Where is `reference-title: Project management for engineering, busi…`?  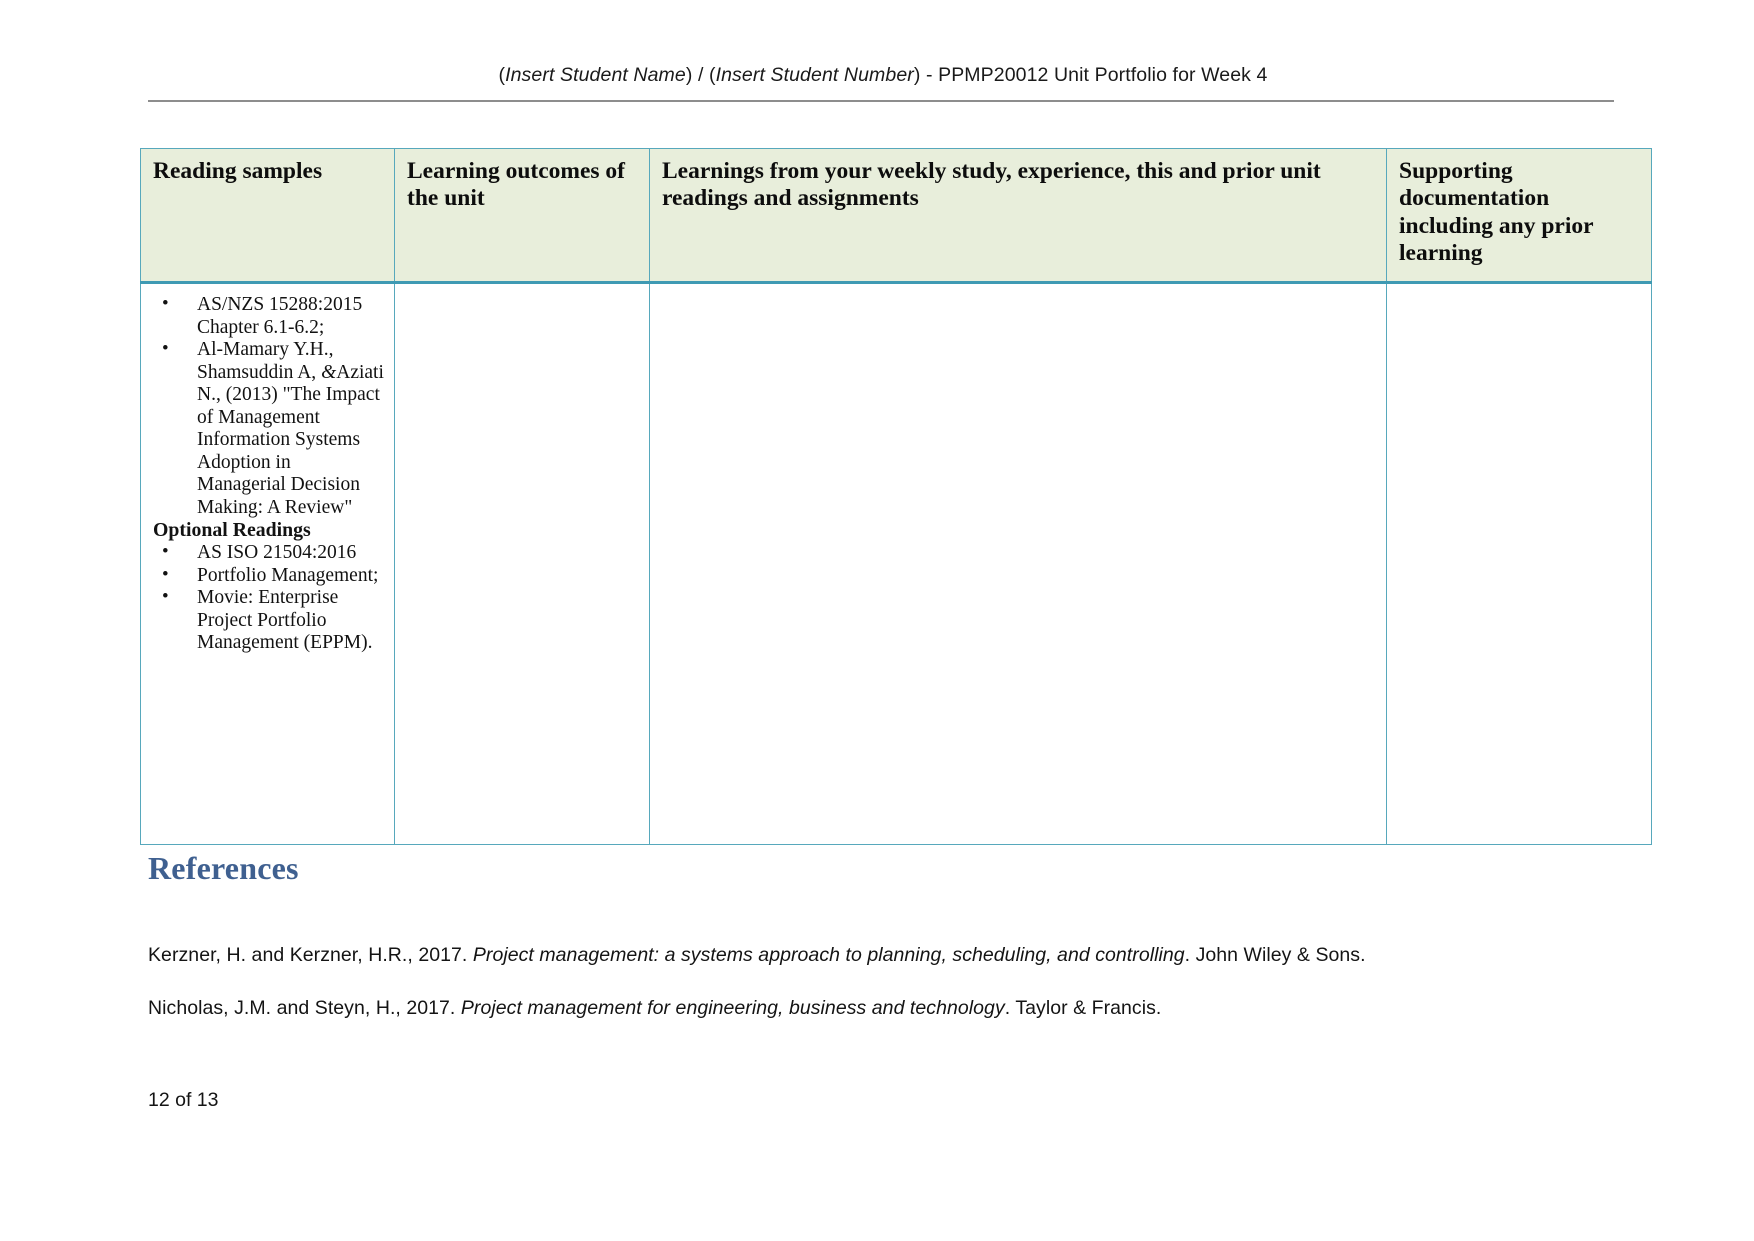
reference-title: Project management for engineering, busi… is located at coordinates (732, 1008).